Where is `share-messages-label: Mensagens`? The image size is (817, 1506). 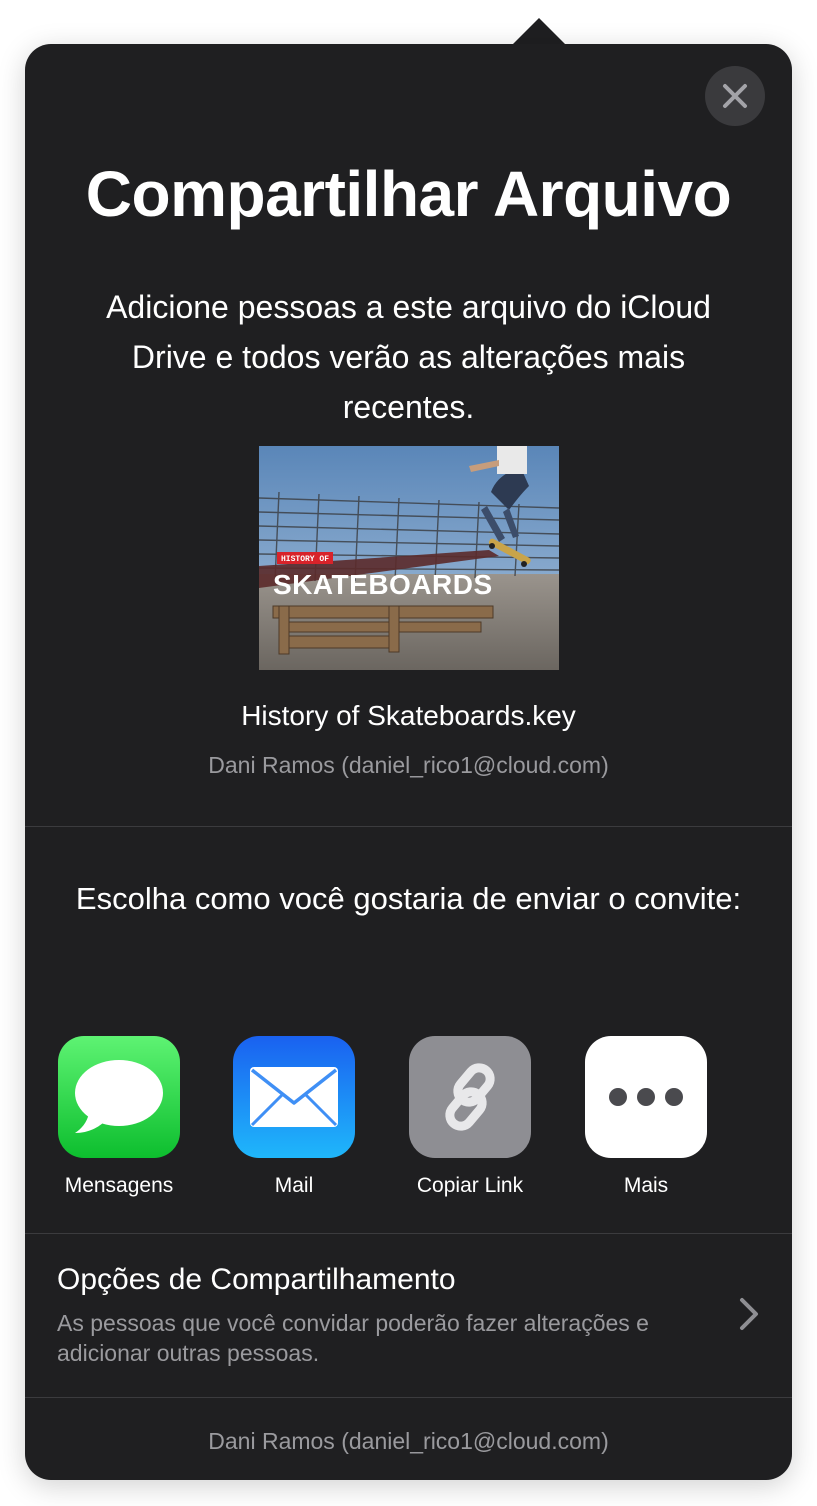 share-messages-label: Mensagens is located at coordinates (119, 1185).